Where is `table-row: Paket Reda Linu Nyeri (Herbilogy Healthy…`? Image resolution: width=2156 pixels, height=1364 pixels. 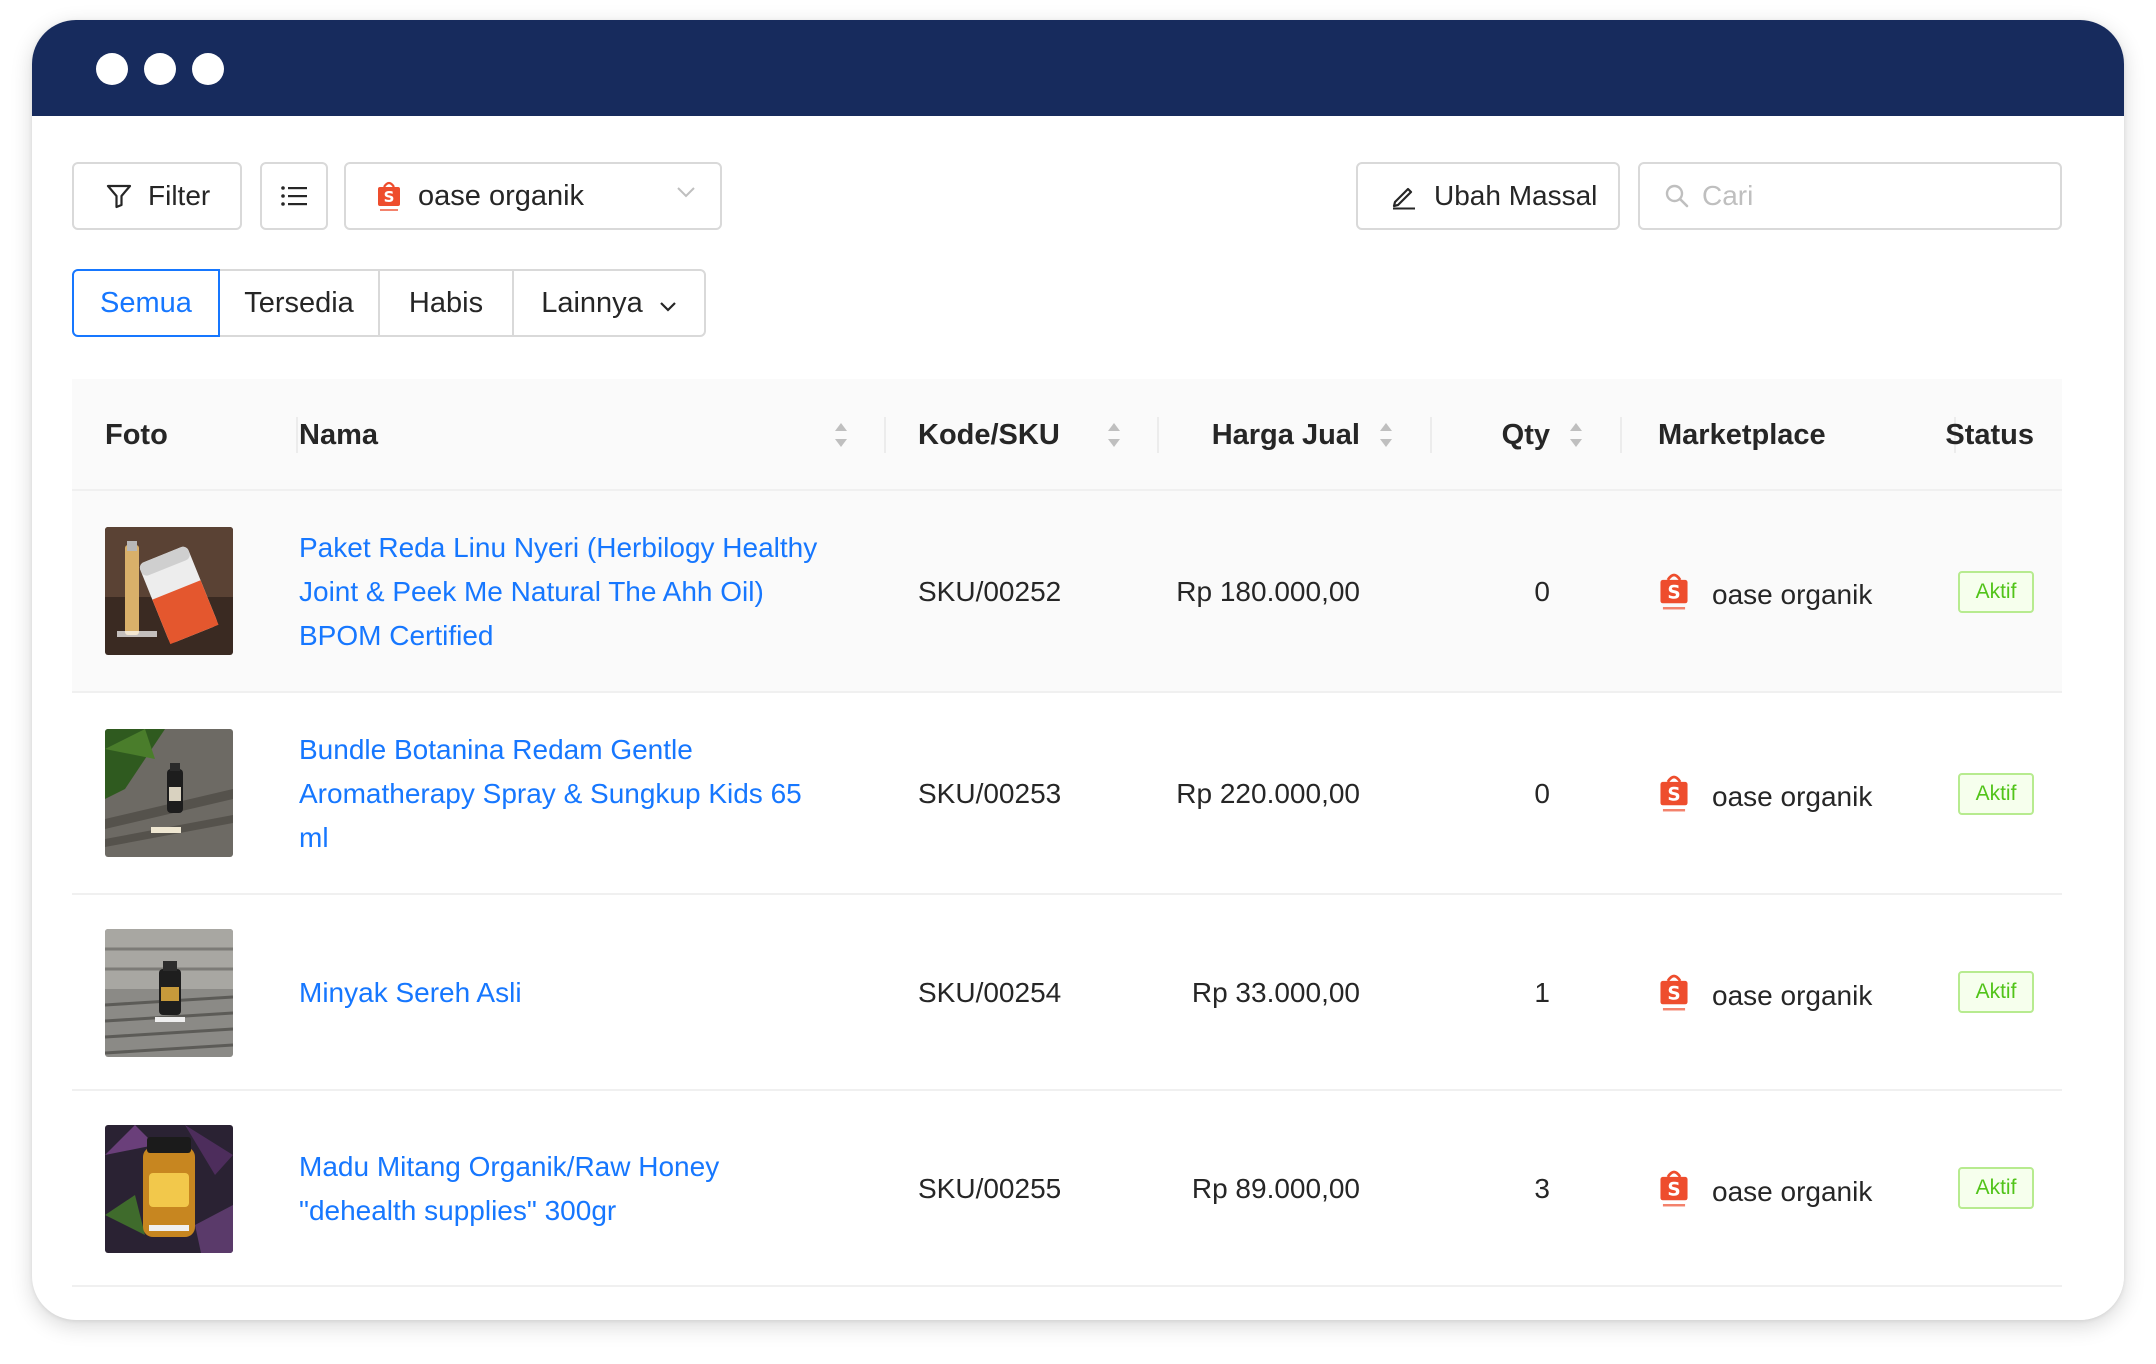
table-row: Paket Reda Linu Nyeri (Herbilogy Healthy… is located at coordinates (1067, 592).